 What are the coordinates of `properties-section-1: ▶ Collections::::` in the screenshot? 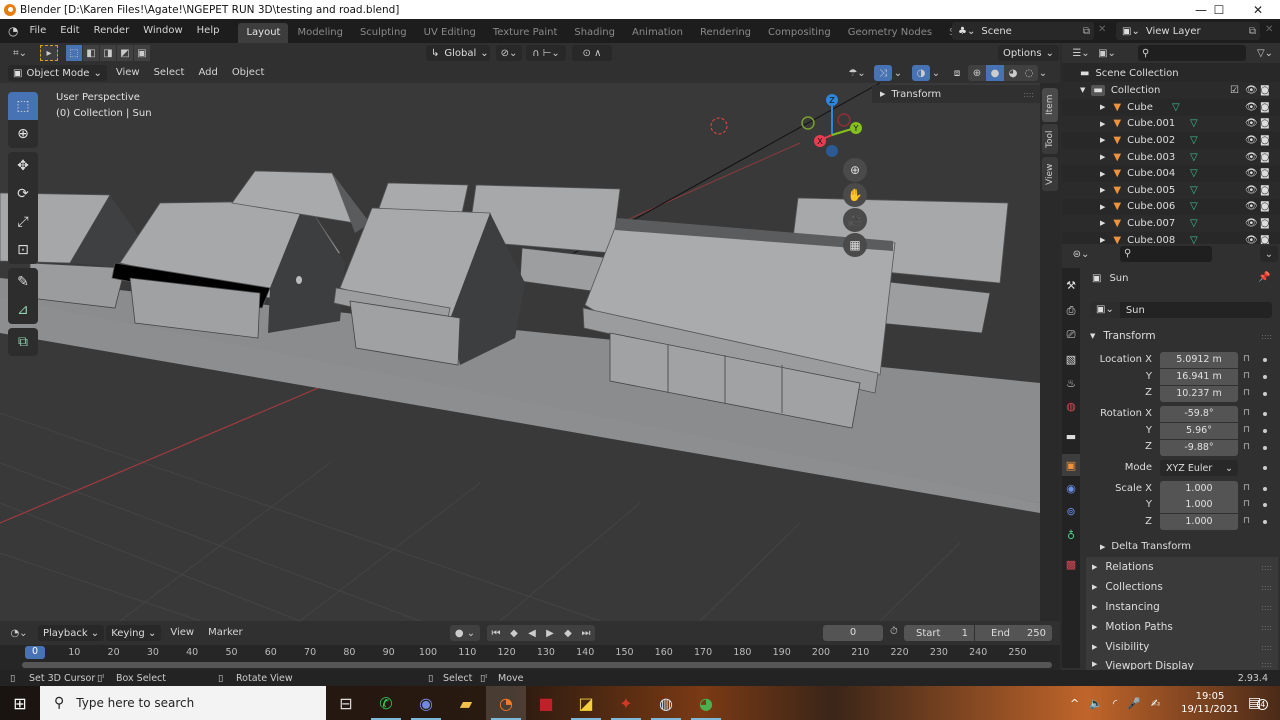 It's located at (1182, 587).